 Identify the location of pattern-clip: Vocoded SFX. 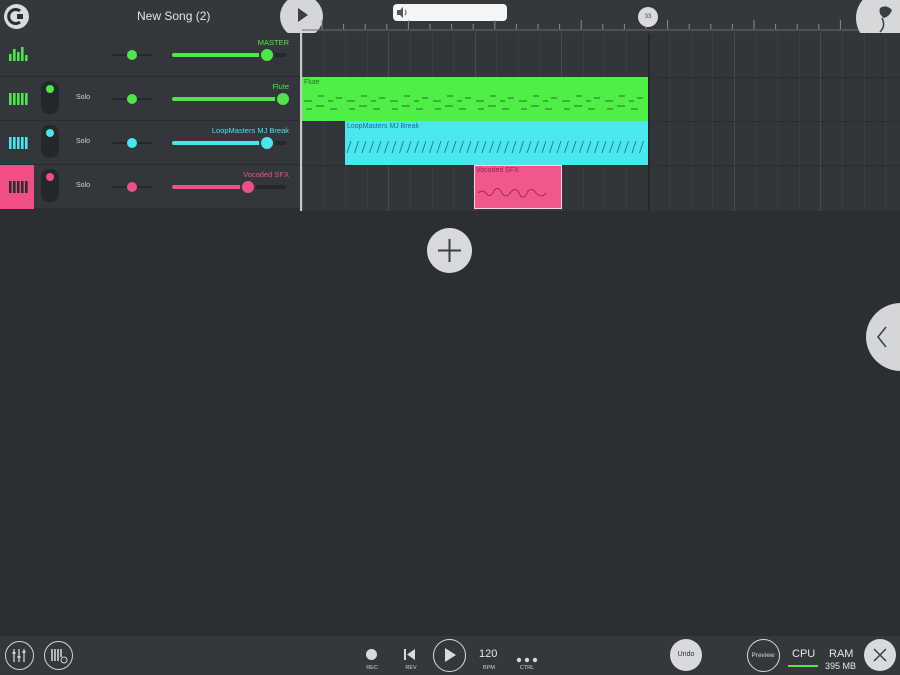
(518, 187).